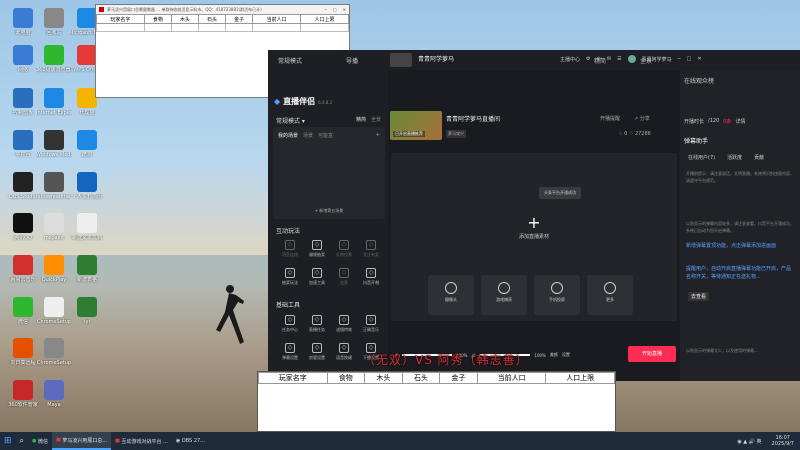  I want to click on notice-1: 开播前提示：请注意说话，文明直播。系统将识别违规内容，请遵守平台规范。, so click(740, 177).